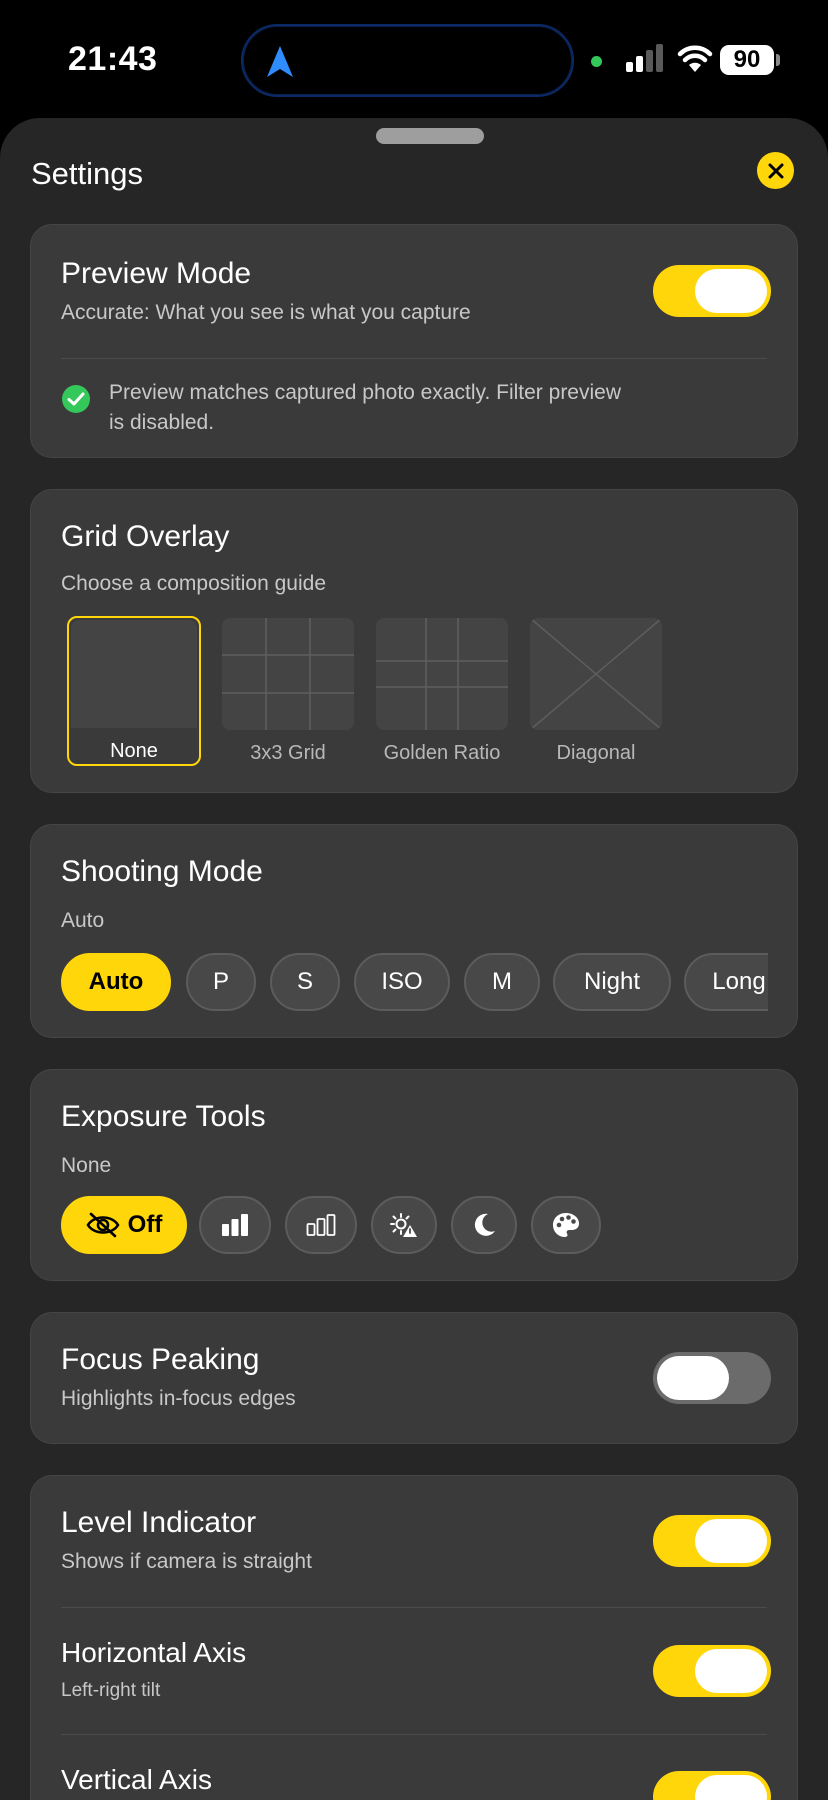 This screenshot has width=828, height=1800. I want to click on dynamic-island, so click(407, 60).